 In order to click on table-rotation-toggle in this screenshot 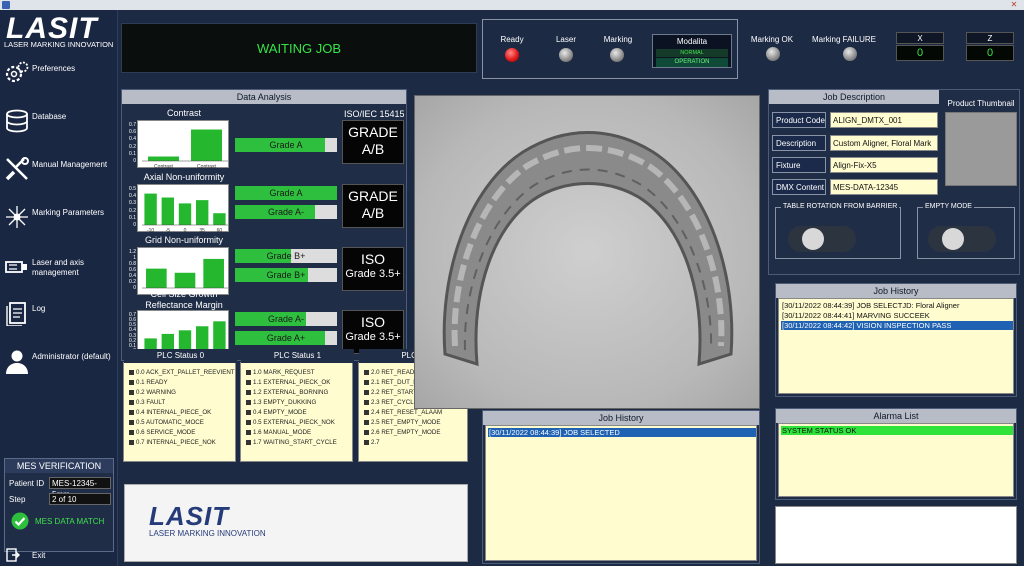, I will do `click(822, 239)`.